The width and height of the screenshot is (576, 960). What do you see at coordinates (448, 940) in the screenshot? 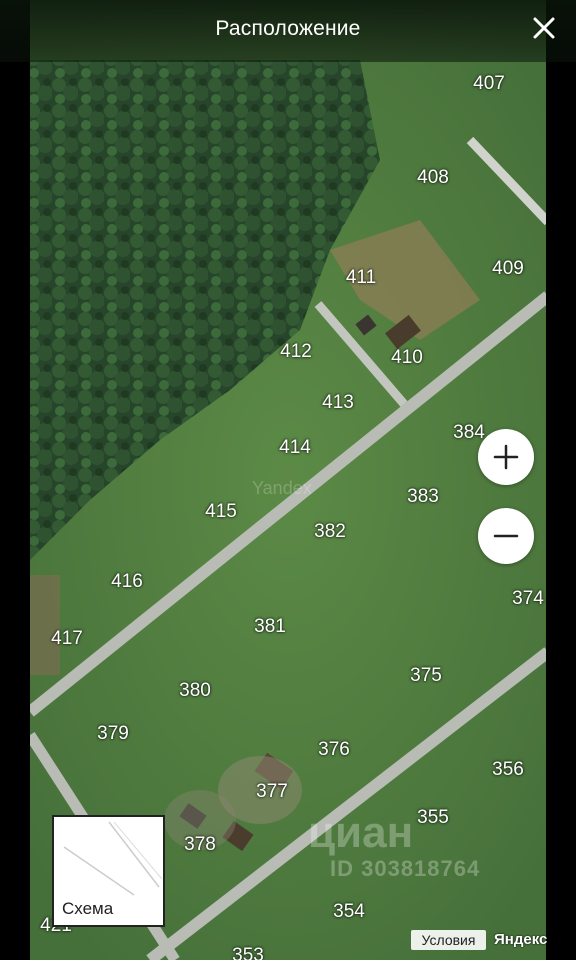
I see `terms-link: Условия` at bounding box center [448, 940].